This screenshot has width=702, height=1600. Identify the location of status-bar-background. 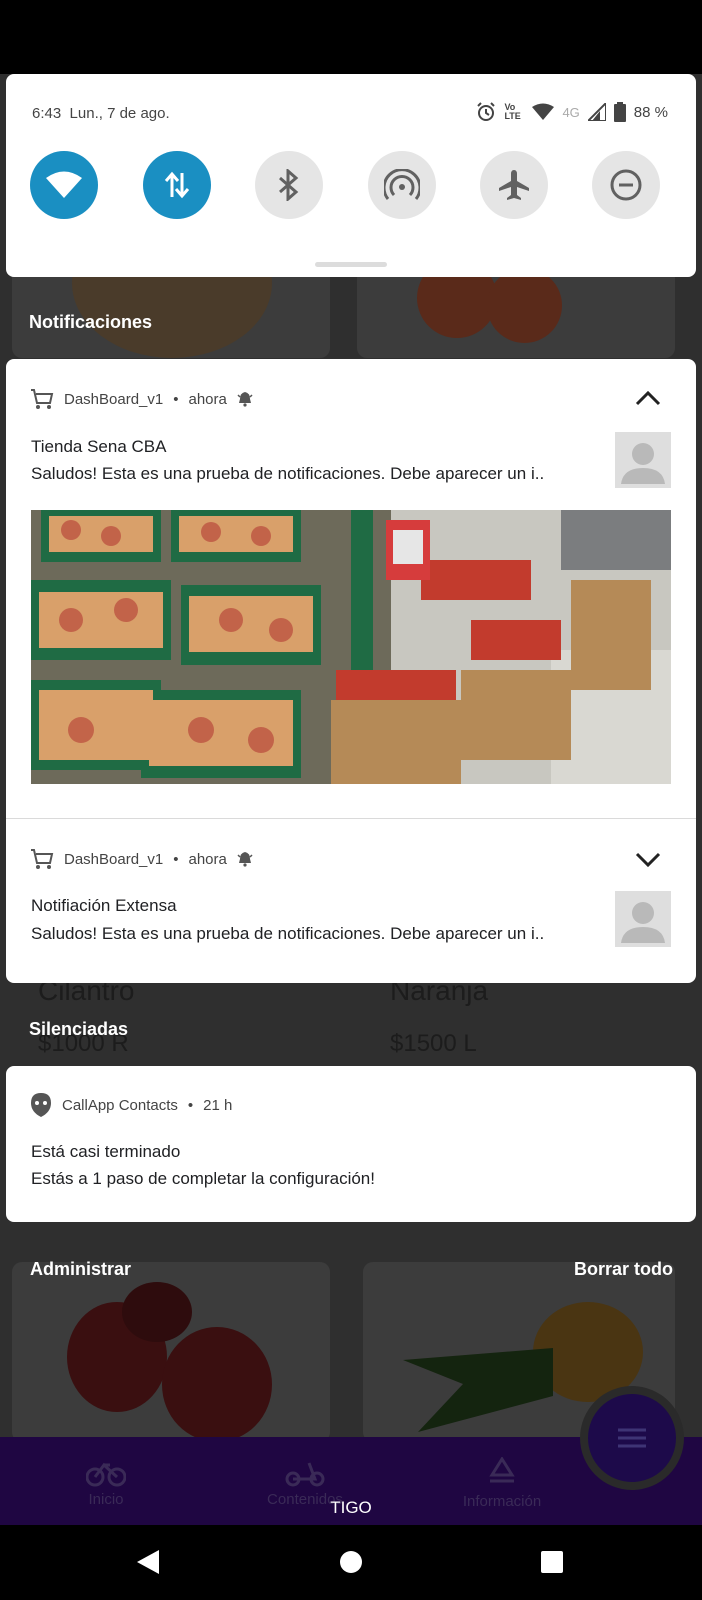
(351, 37).